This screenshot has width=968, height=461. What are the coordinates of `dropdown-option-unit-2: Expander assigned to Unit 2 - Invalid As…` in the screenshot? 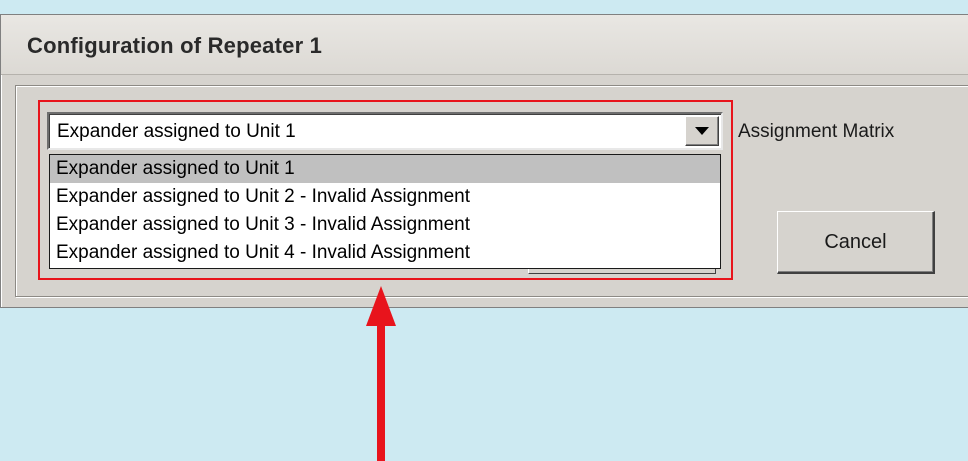 It's located at (385, 197).